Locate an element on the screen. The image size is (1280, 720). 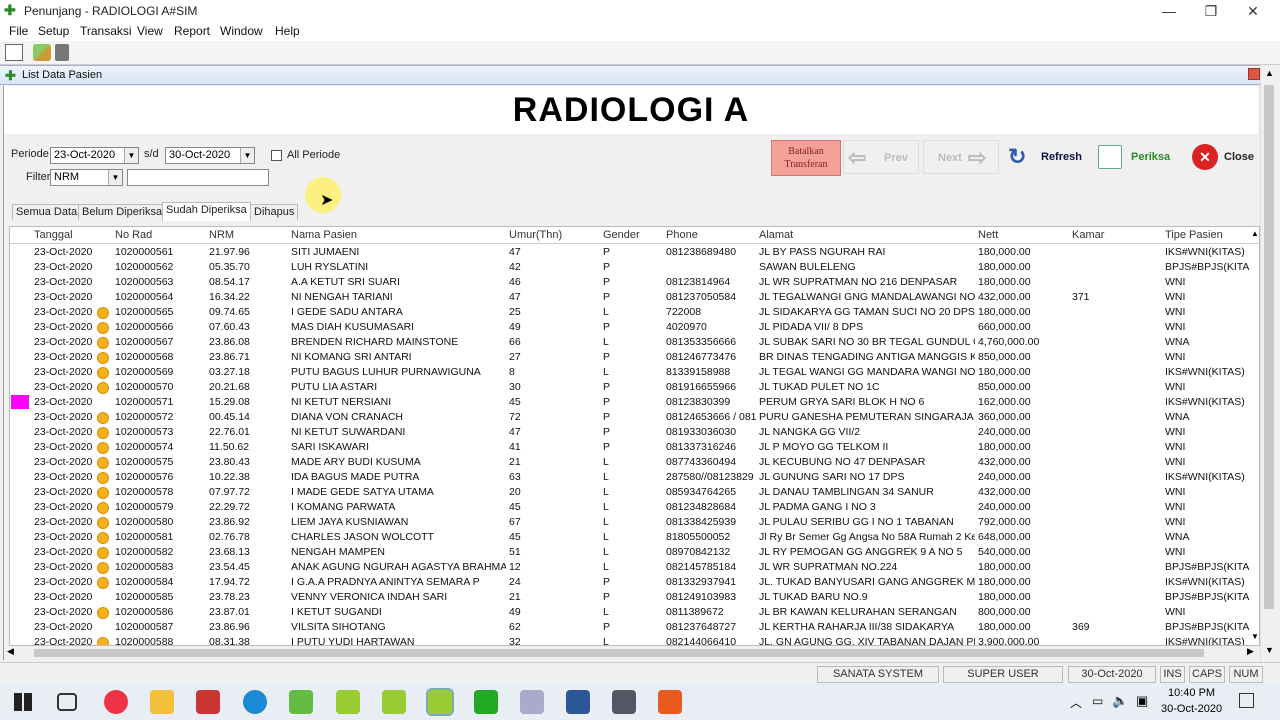
menu-report: Report is located at coordinates (192, 31).